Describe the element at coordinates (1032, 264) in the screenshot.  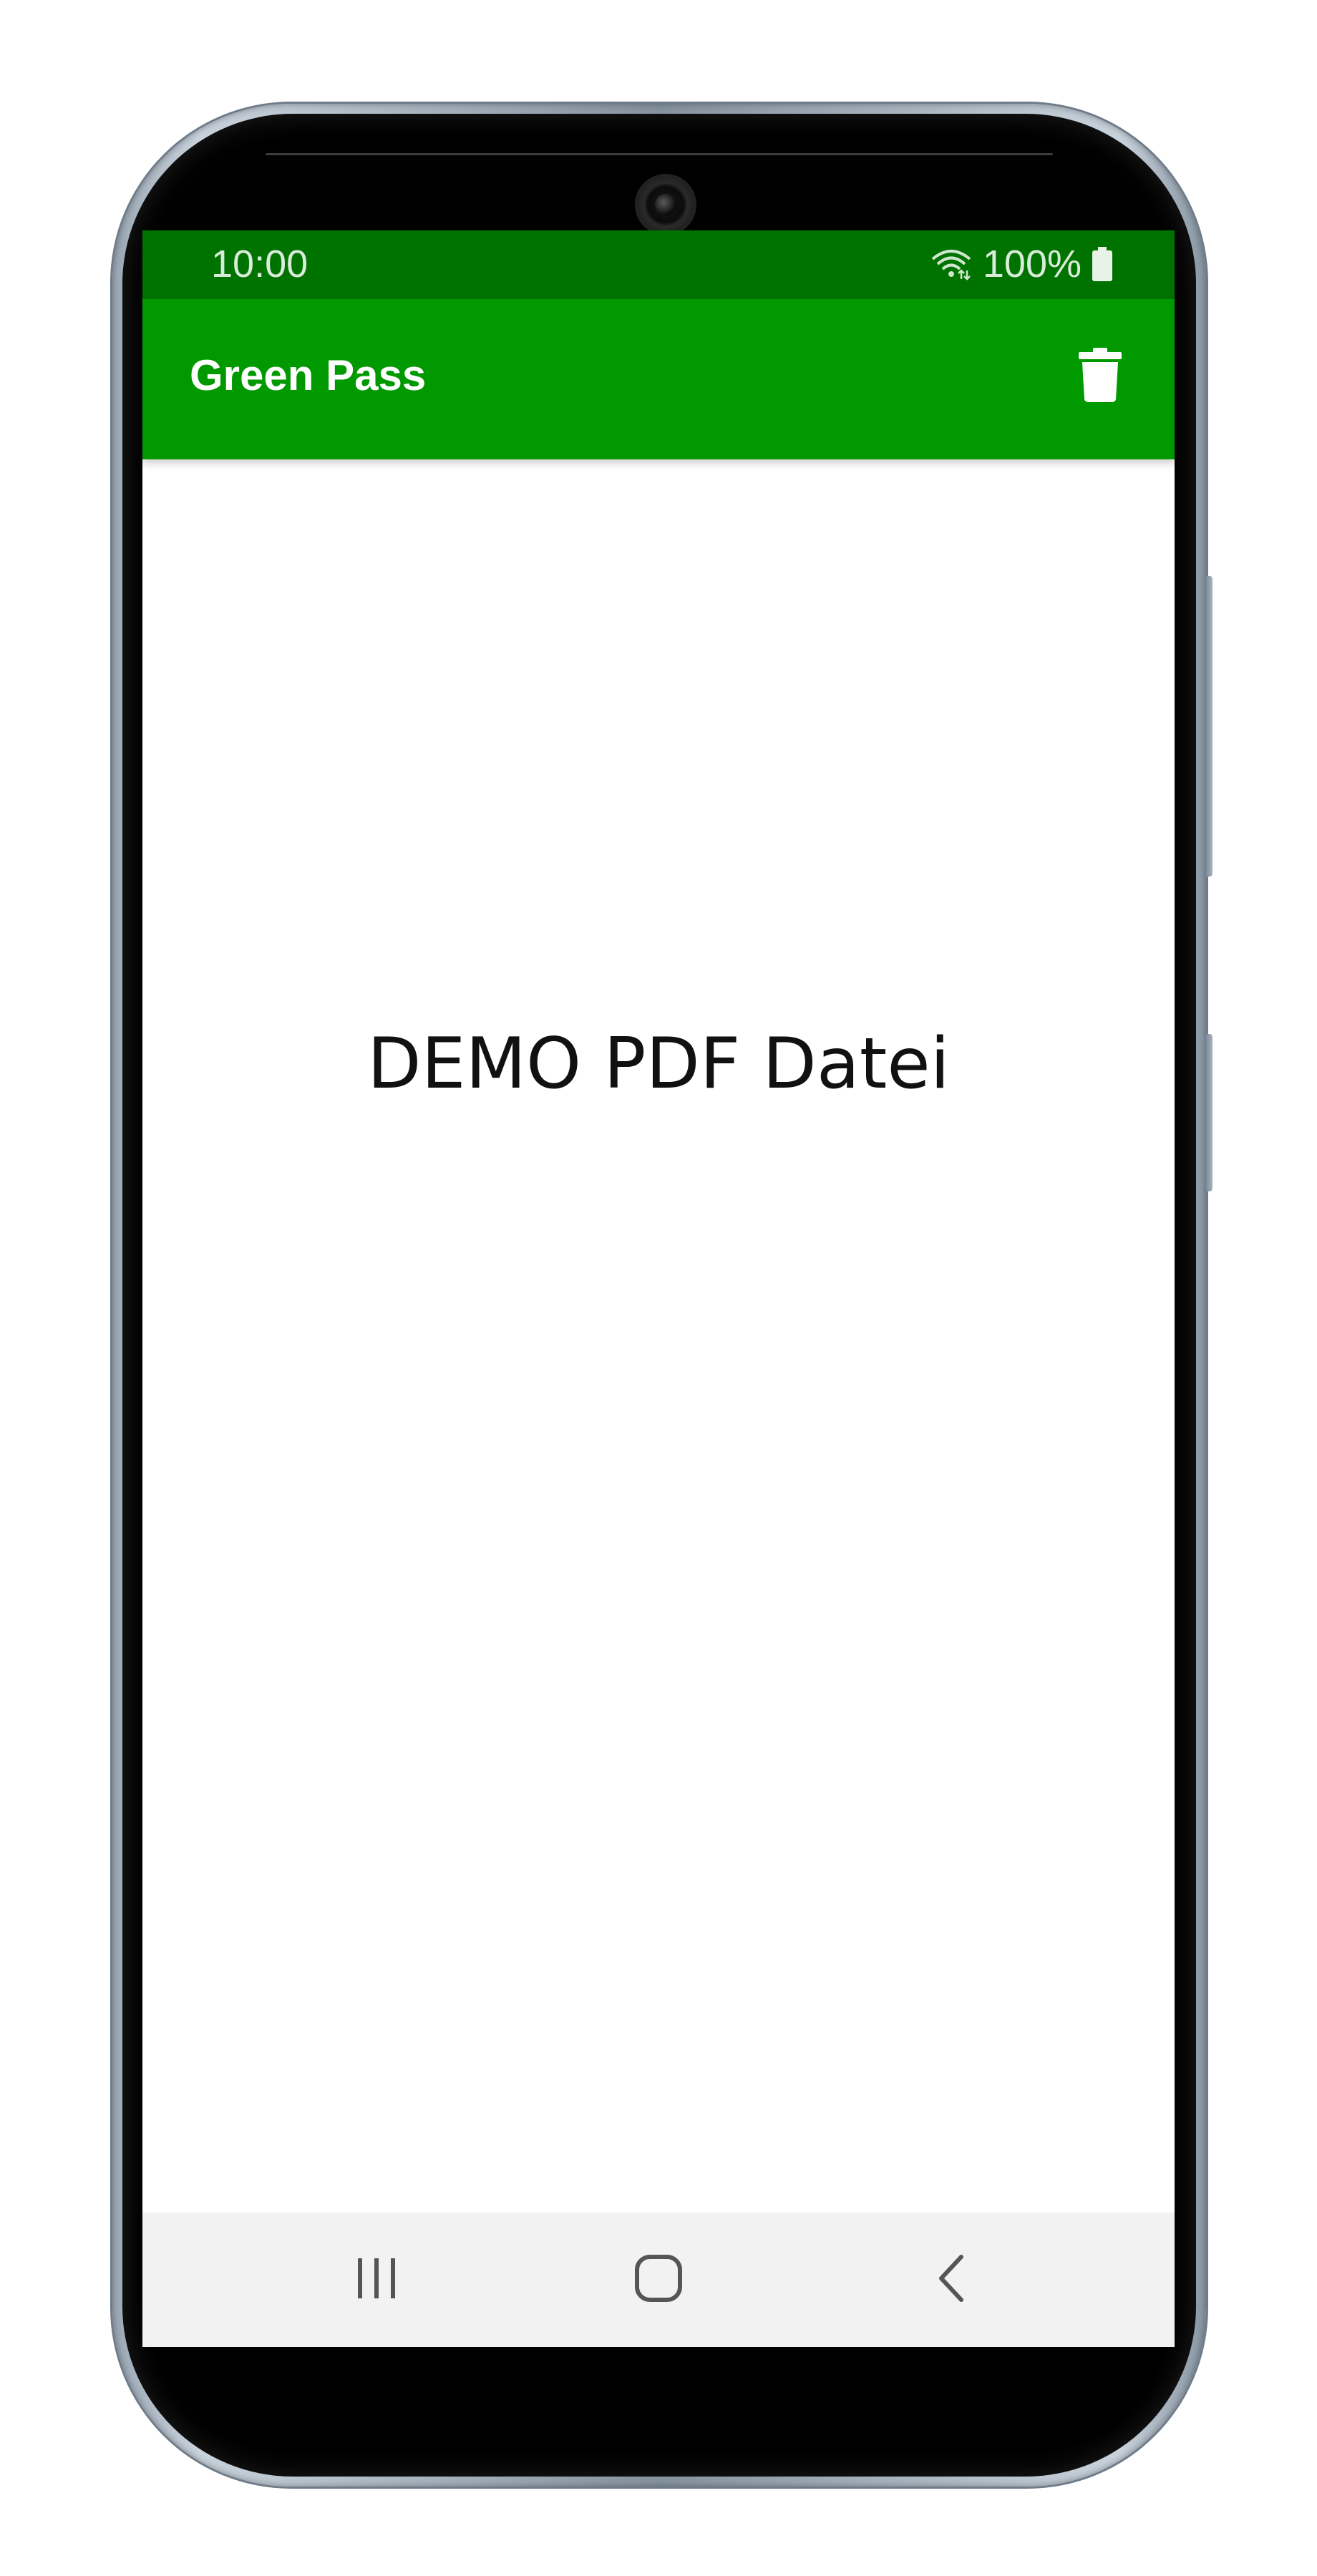
I see `battery-percent: 100%` at that location.